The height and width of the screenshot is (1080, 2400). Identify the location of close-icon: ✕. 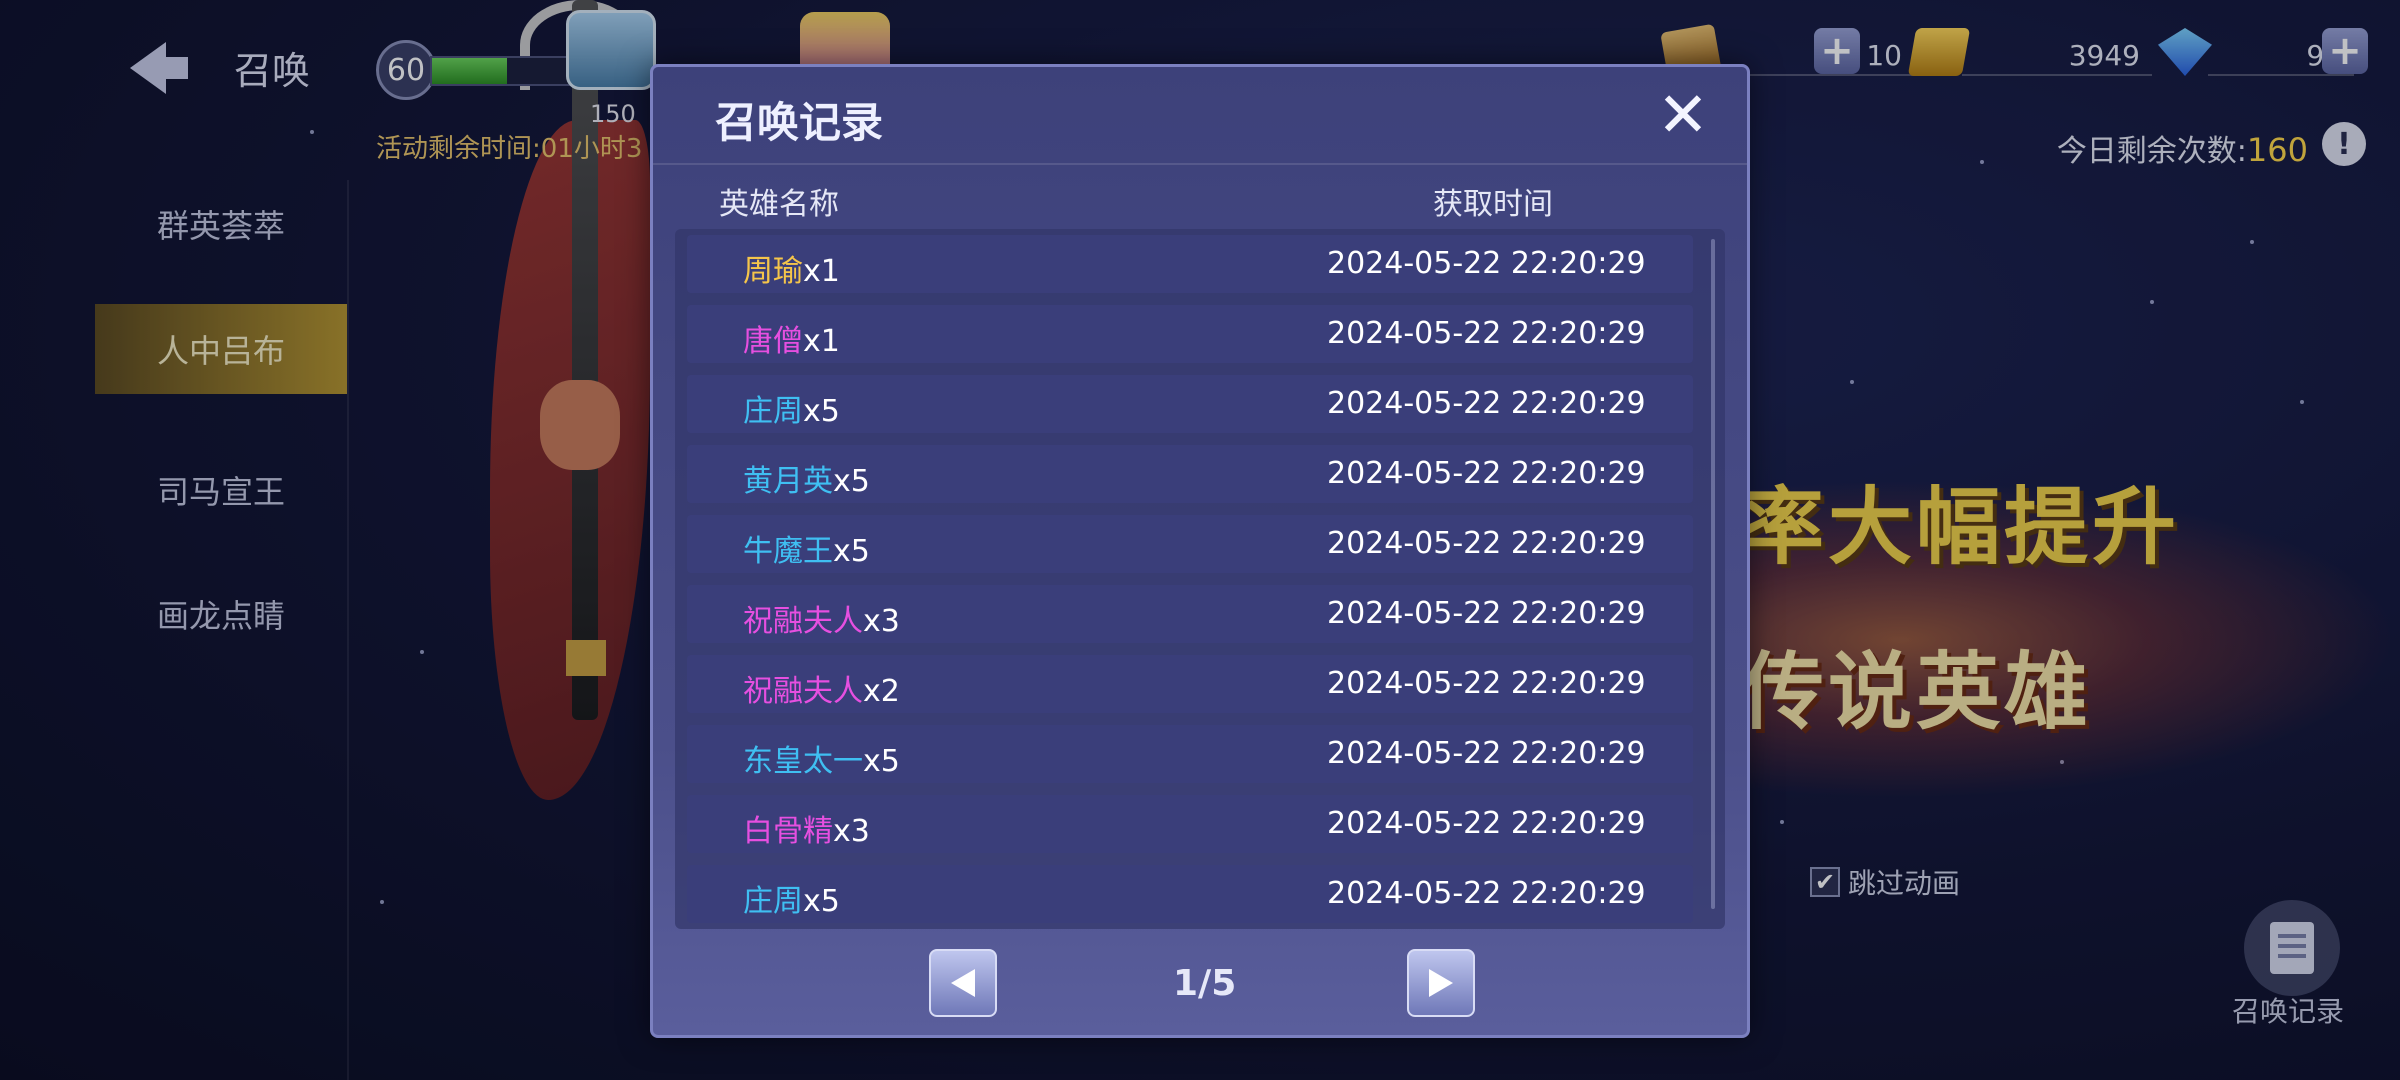
(1683, 115).